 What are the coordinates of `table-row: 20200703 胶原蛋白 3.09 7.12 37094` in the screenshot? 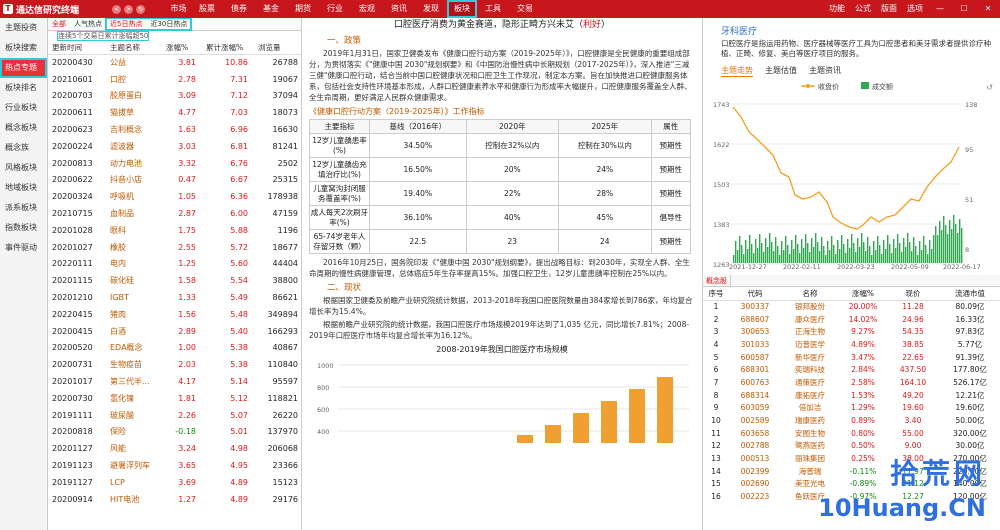 It's located at (174, 96).